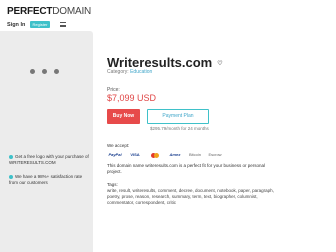 Image resolution: width=336 pixels, height=252 pixels. I want to click on monthly-price: $295.79/month for 24 months, so click(179, 128).